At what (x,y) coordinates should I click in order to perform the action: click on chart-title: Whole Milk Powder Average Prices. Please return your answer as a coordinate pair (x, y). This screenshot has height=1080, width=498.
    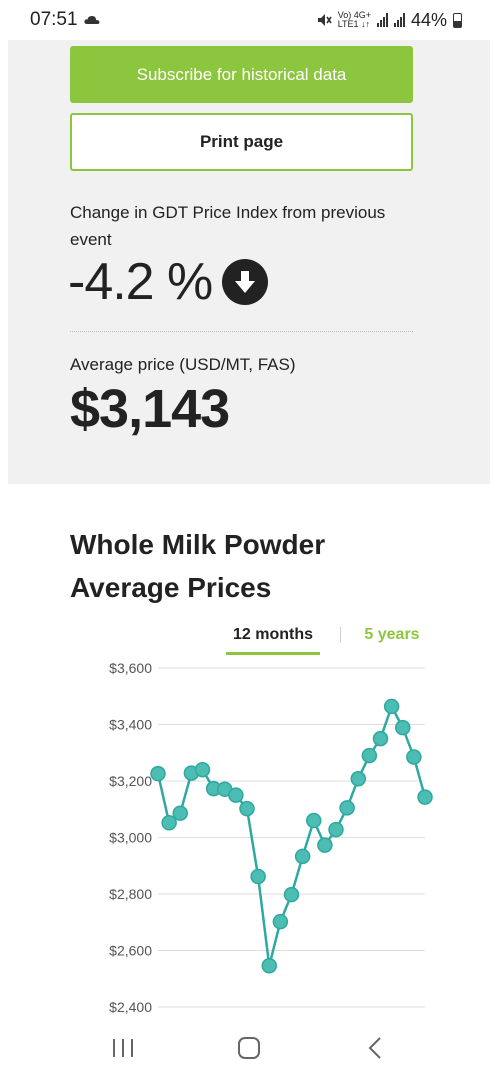
    Looking at the image, I should click on (198, 566).